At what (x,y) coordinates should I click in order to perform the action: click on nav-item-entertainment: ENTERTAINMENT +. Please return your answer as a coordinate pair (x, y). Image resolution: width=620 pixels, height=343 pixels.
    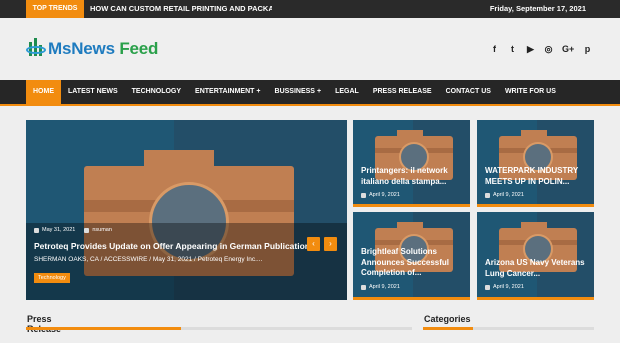
    Looking at the image, I should click on (227, 92).